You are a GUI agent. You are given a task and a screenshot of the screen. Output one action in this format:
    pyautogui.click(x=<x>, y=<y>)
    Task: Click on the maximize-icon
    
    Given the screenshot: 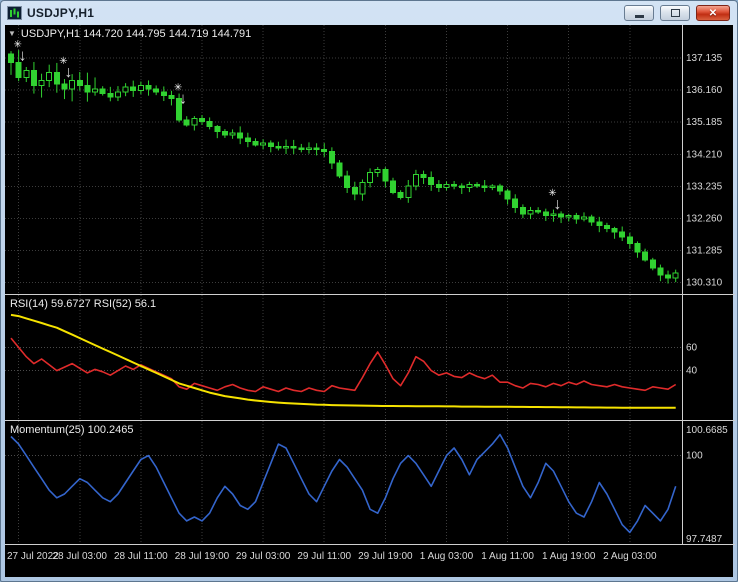 What is the action you would take?
    pyautogui.click(x=675, y=13)
    